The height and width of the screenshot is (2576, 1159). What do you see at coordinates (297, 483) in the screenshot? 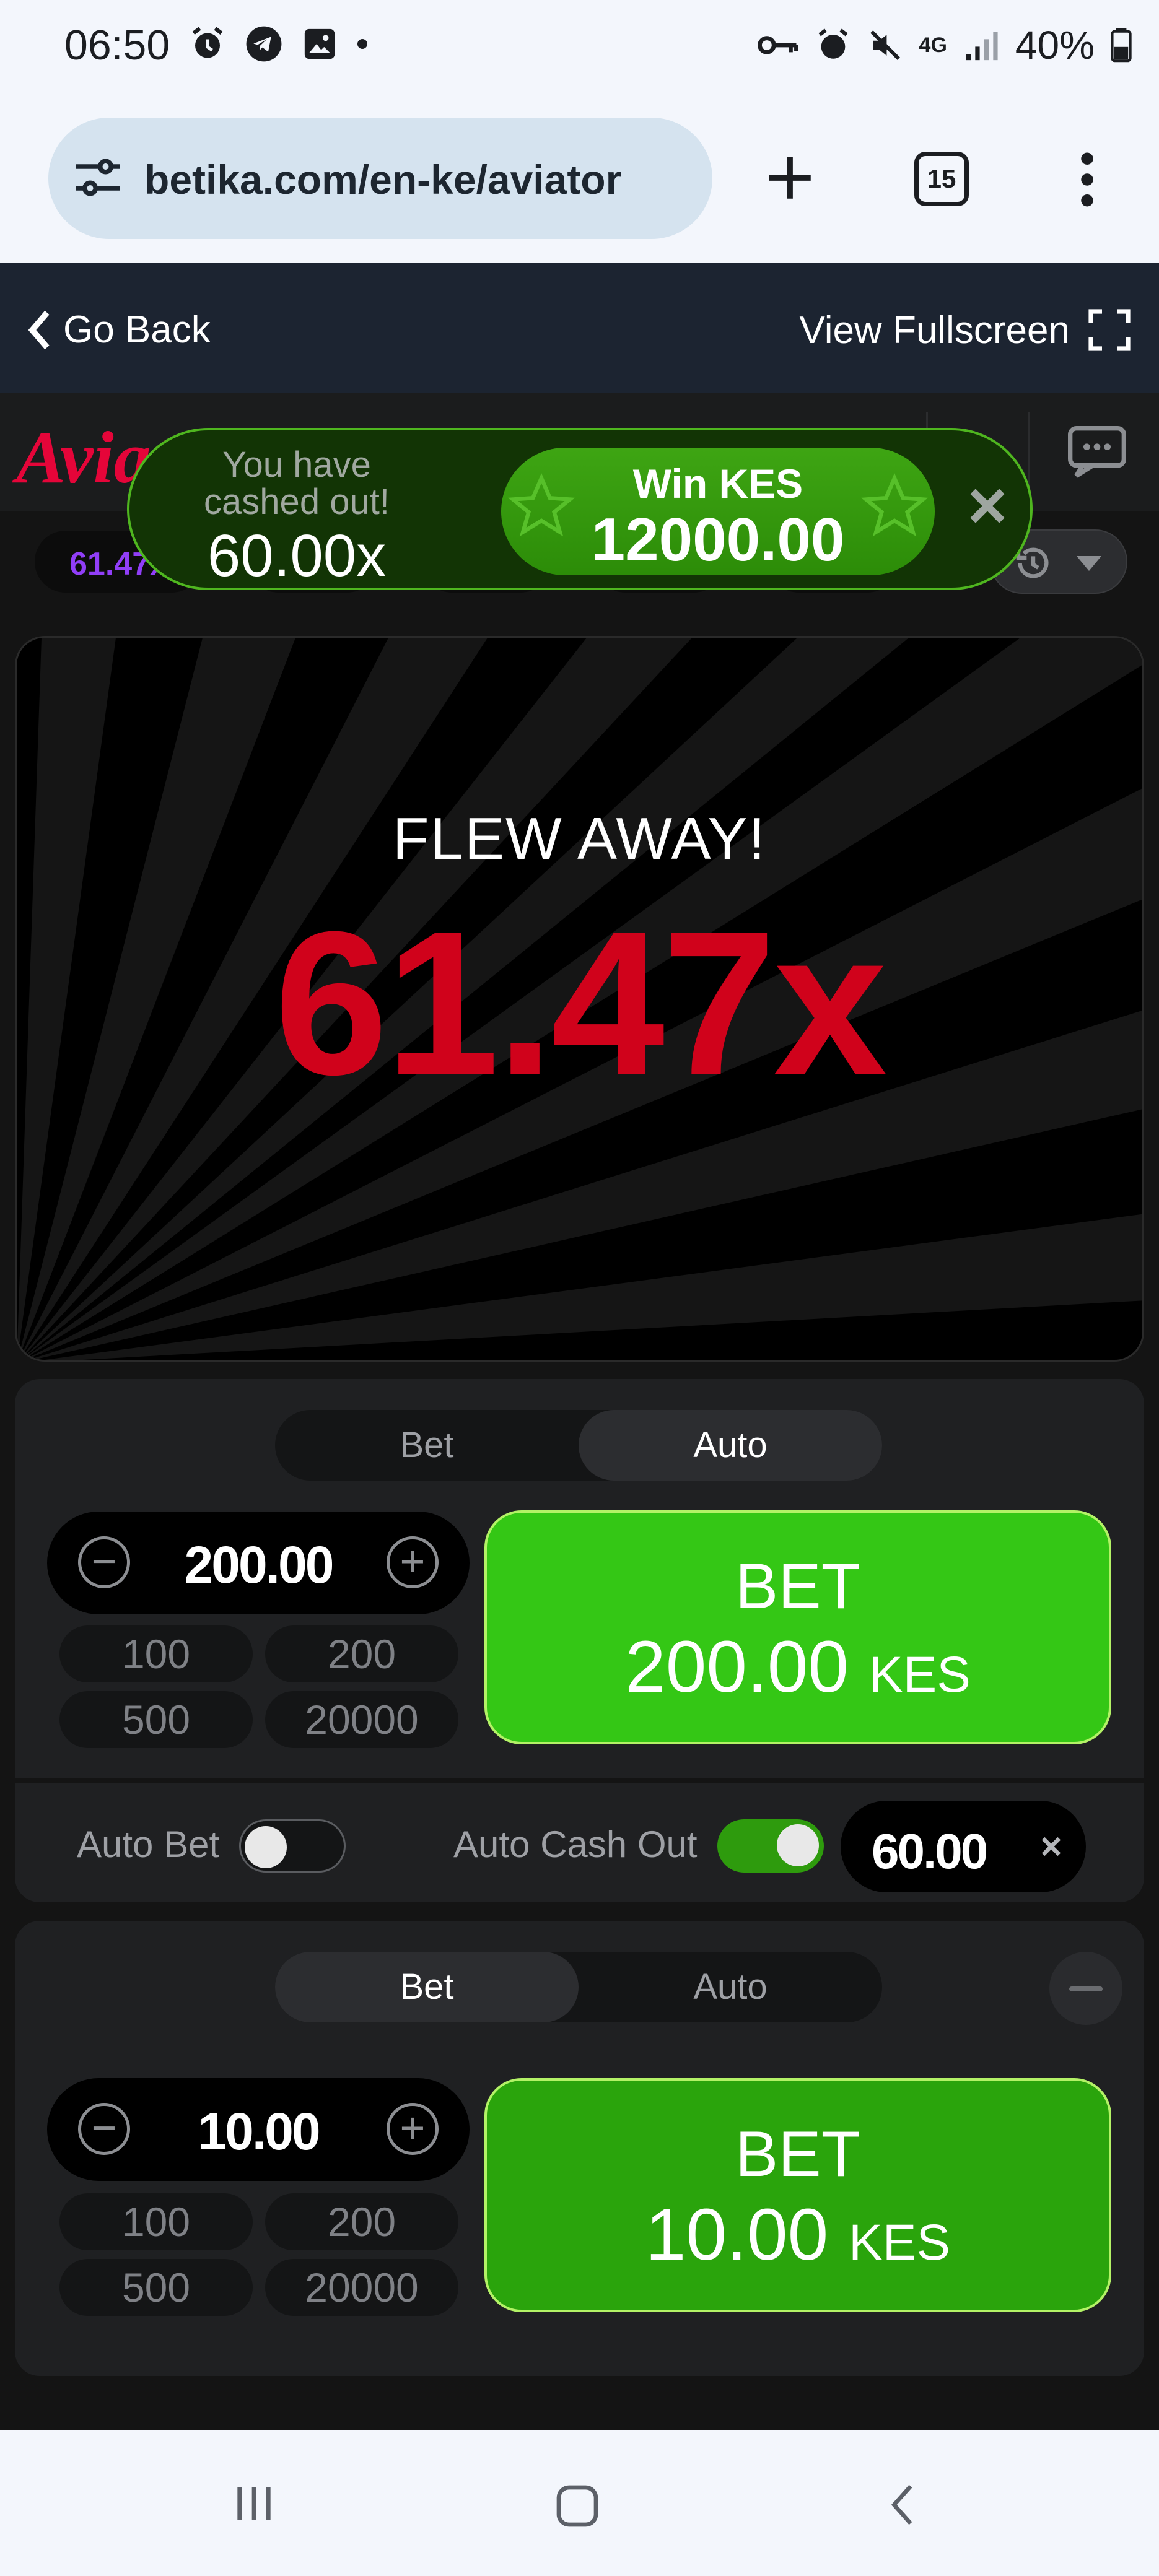
I see `toast-message: You have cashed out!` at bounding box center [297, 483].